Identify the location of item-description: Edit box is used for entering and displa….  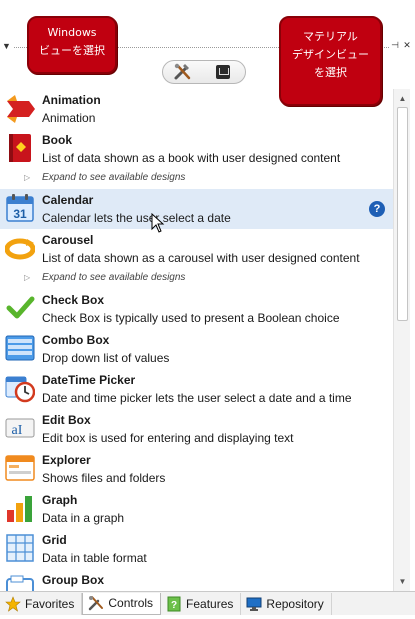
(168, 438).